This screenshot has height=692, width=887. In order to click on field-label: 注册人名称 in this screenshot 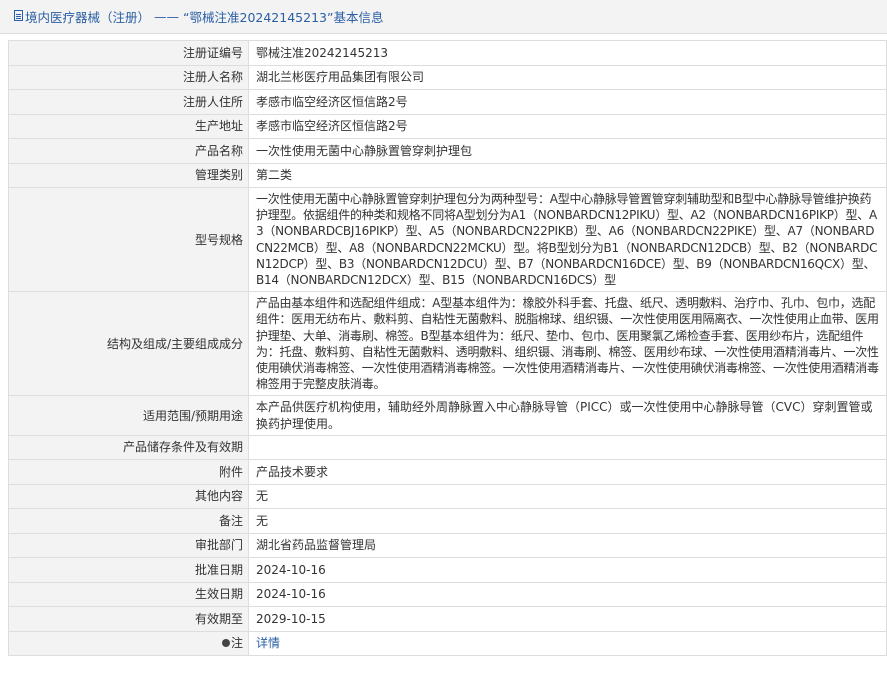, I will do `click(128, 77)`.